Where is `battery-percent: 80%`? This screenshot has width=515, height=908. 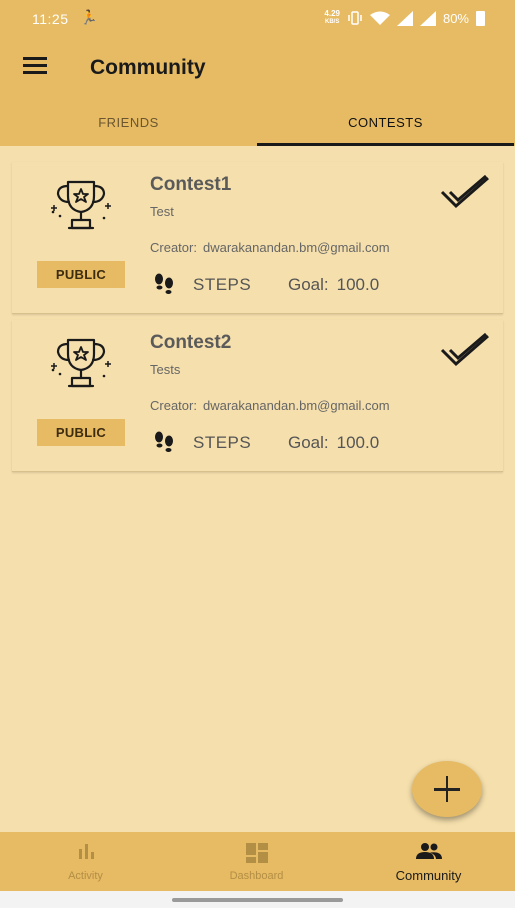
battery-percent: 80% is located at coordinates (455, 18).